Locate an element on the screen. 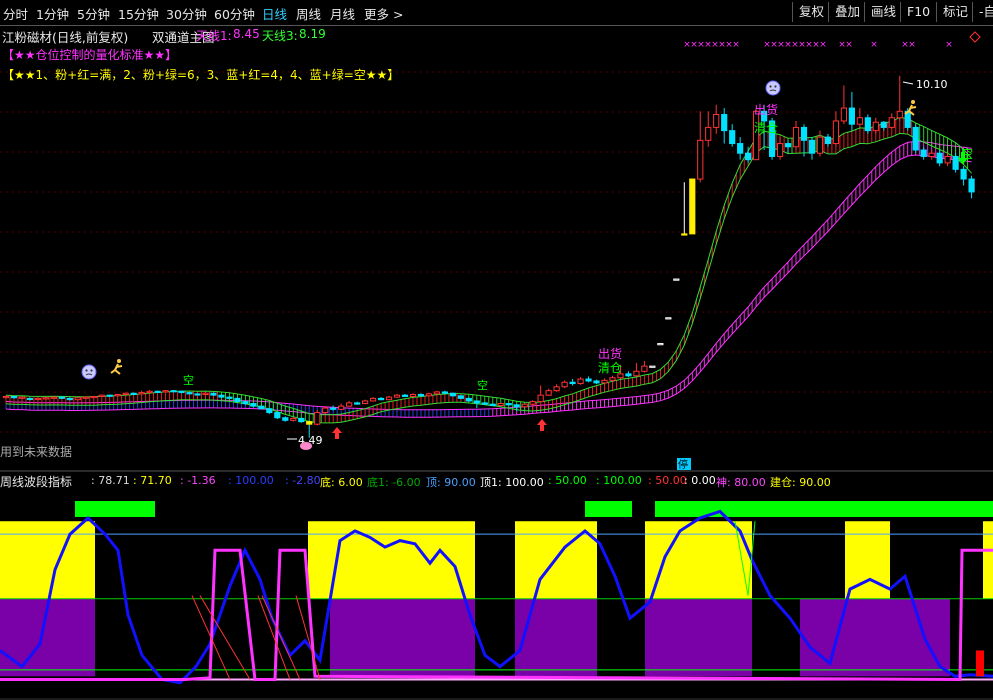  period-tab-6: 日线 is located at coordinates (274, 13).